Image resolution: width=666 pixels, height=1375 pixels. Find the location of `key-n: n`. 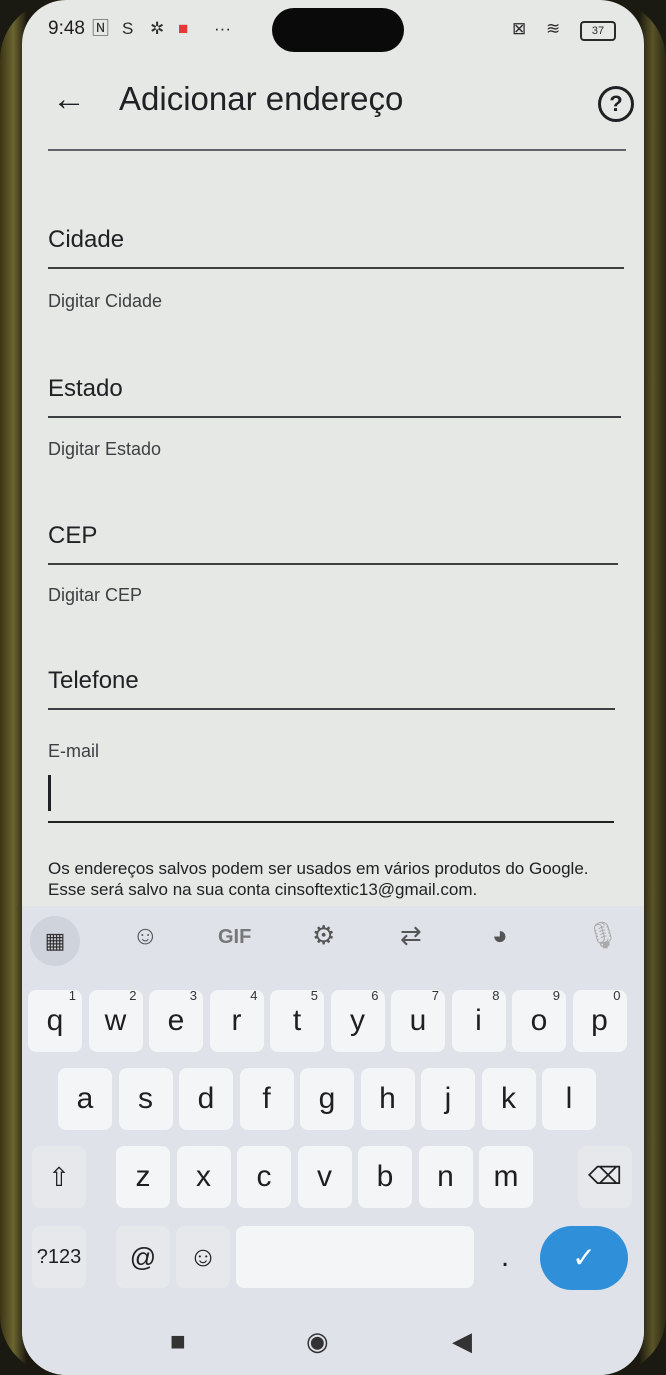

key-n: n is located at coordinates (445, 1177).